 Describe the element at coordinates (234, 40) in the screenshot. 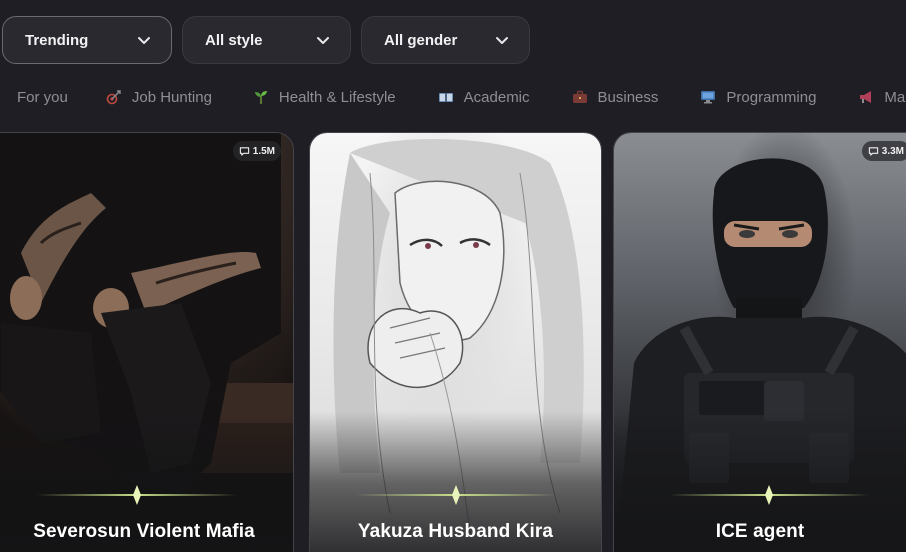

I see `style-dropdown-label: All style` at that location.